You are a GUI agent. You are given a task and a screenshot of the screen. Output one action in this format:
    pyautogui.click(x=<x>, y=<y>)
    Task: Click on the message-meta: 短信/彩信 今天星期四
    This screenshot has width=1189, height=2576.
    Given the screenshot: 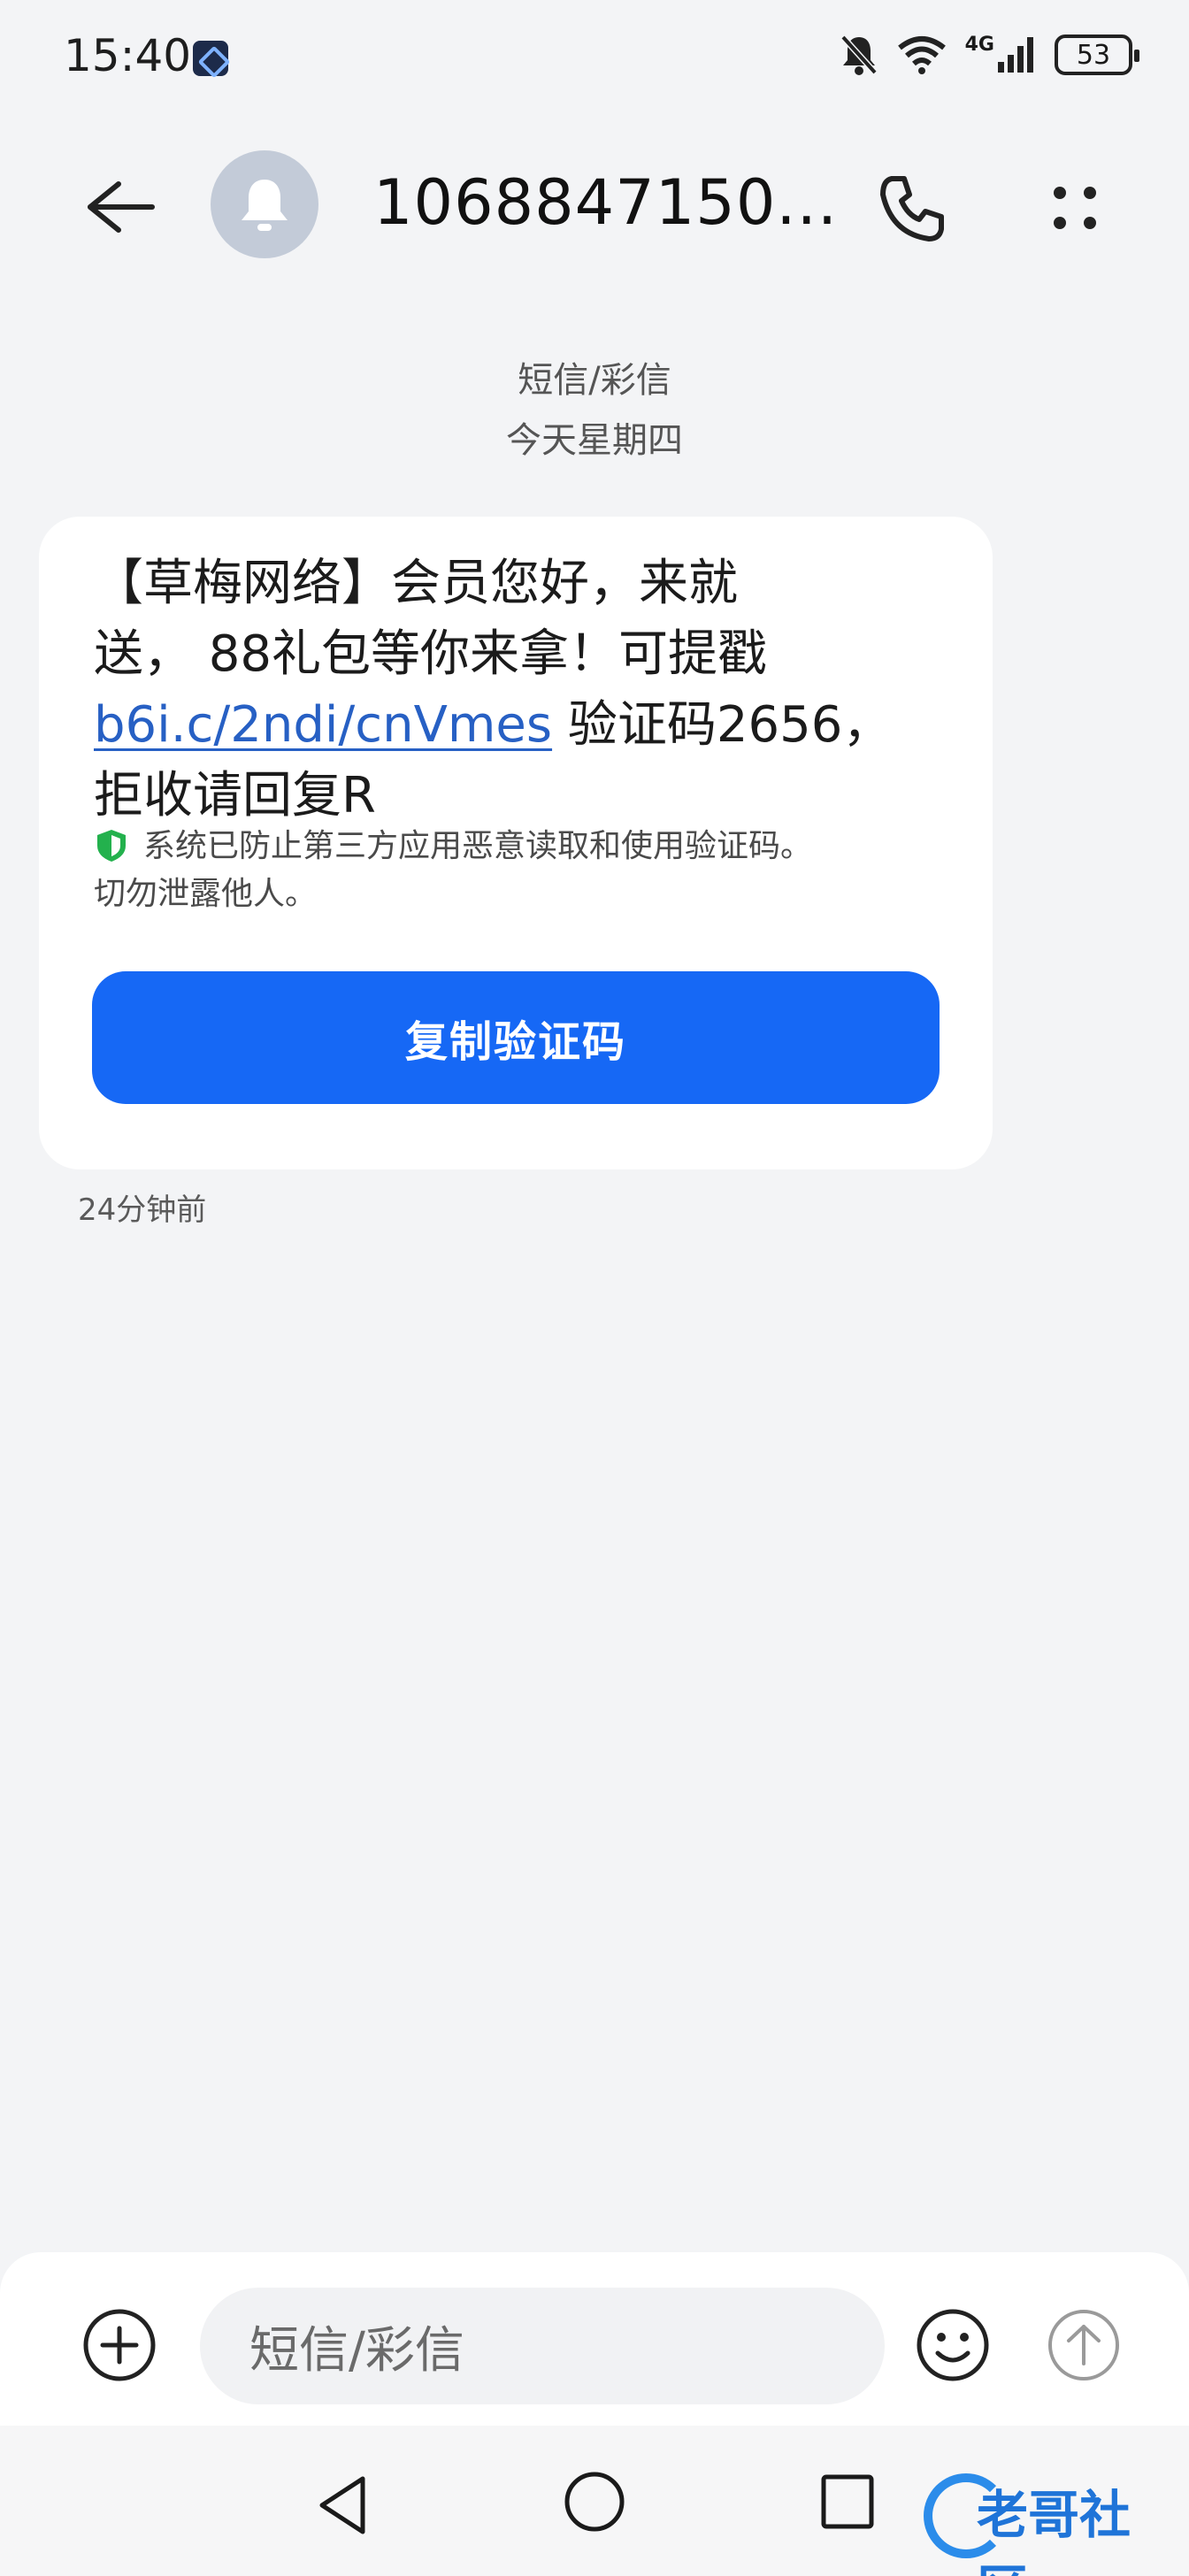 What is the action you would take?
    pyautogui.click(x=594, y=410)
    